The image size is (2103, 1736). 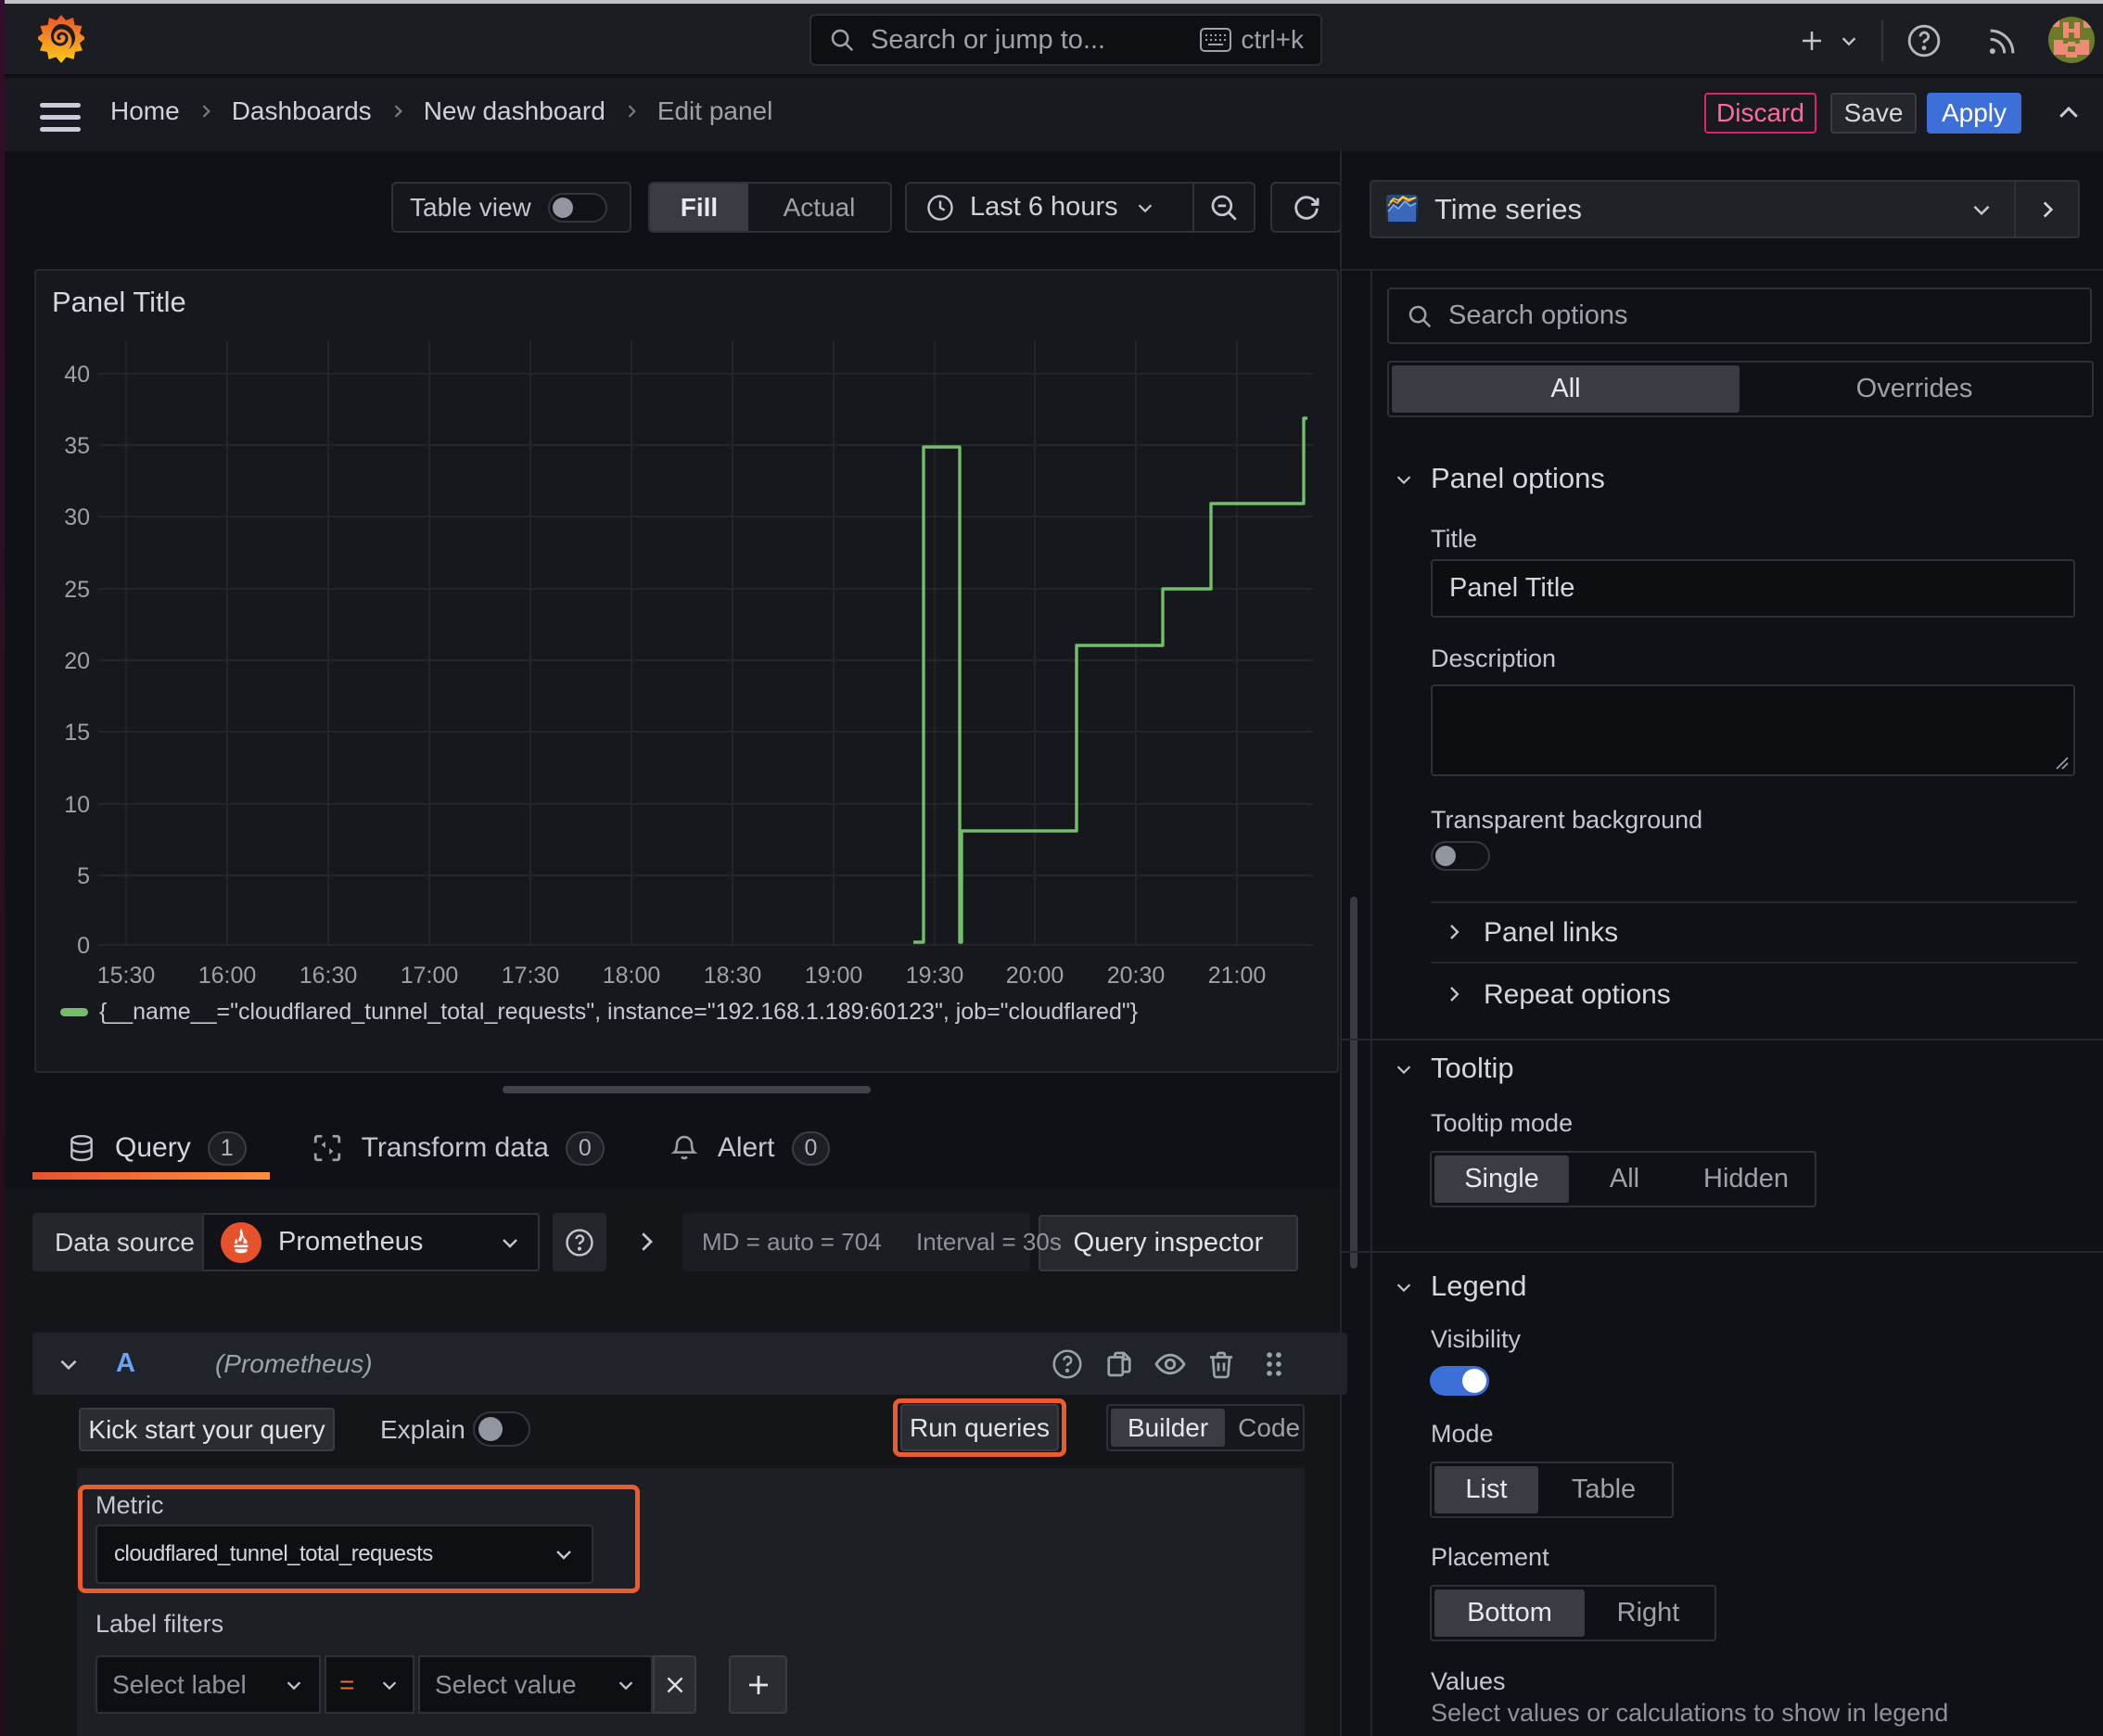 I want to click on svg-text: 40, so click(x=77, y=375).